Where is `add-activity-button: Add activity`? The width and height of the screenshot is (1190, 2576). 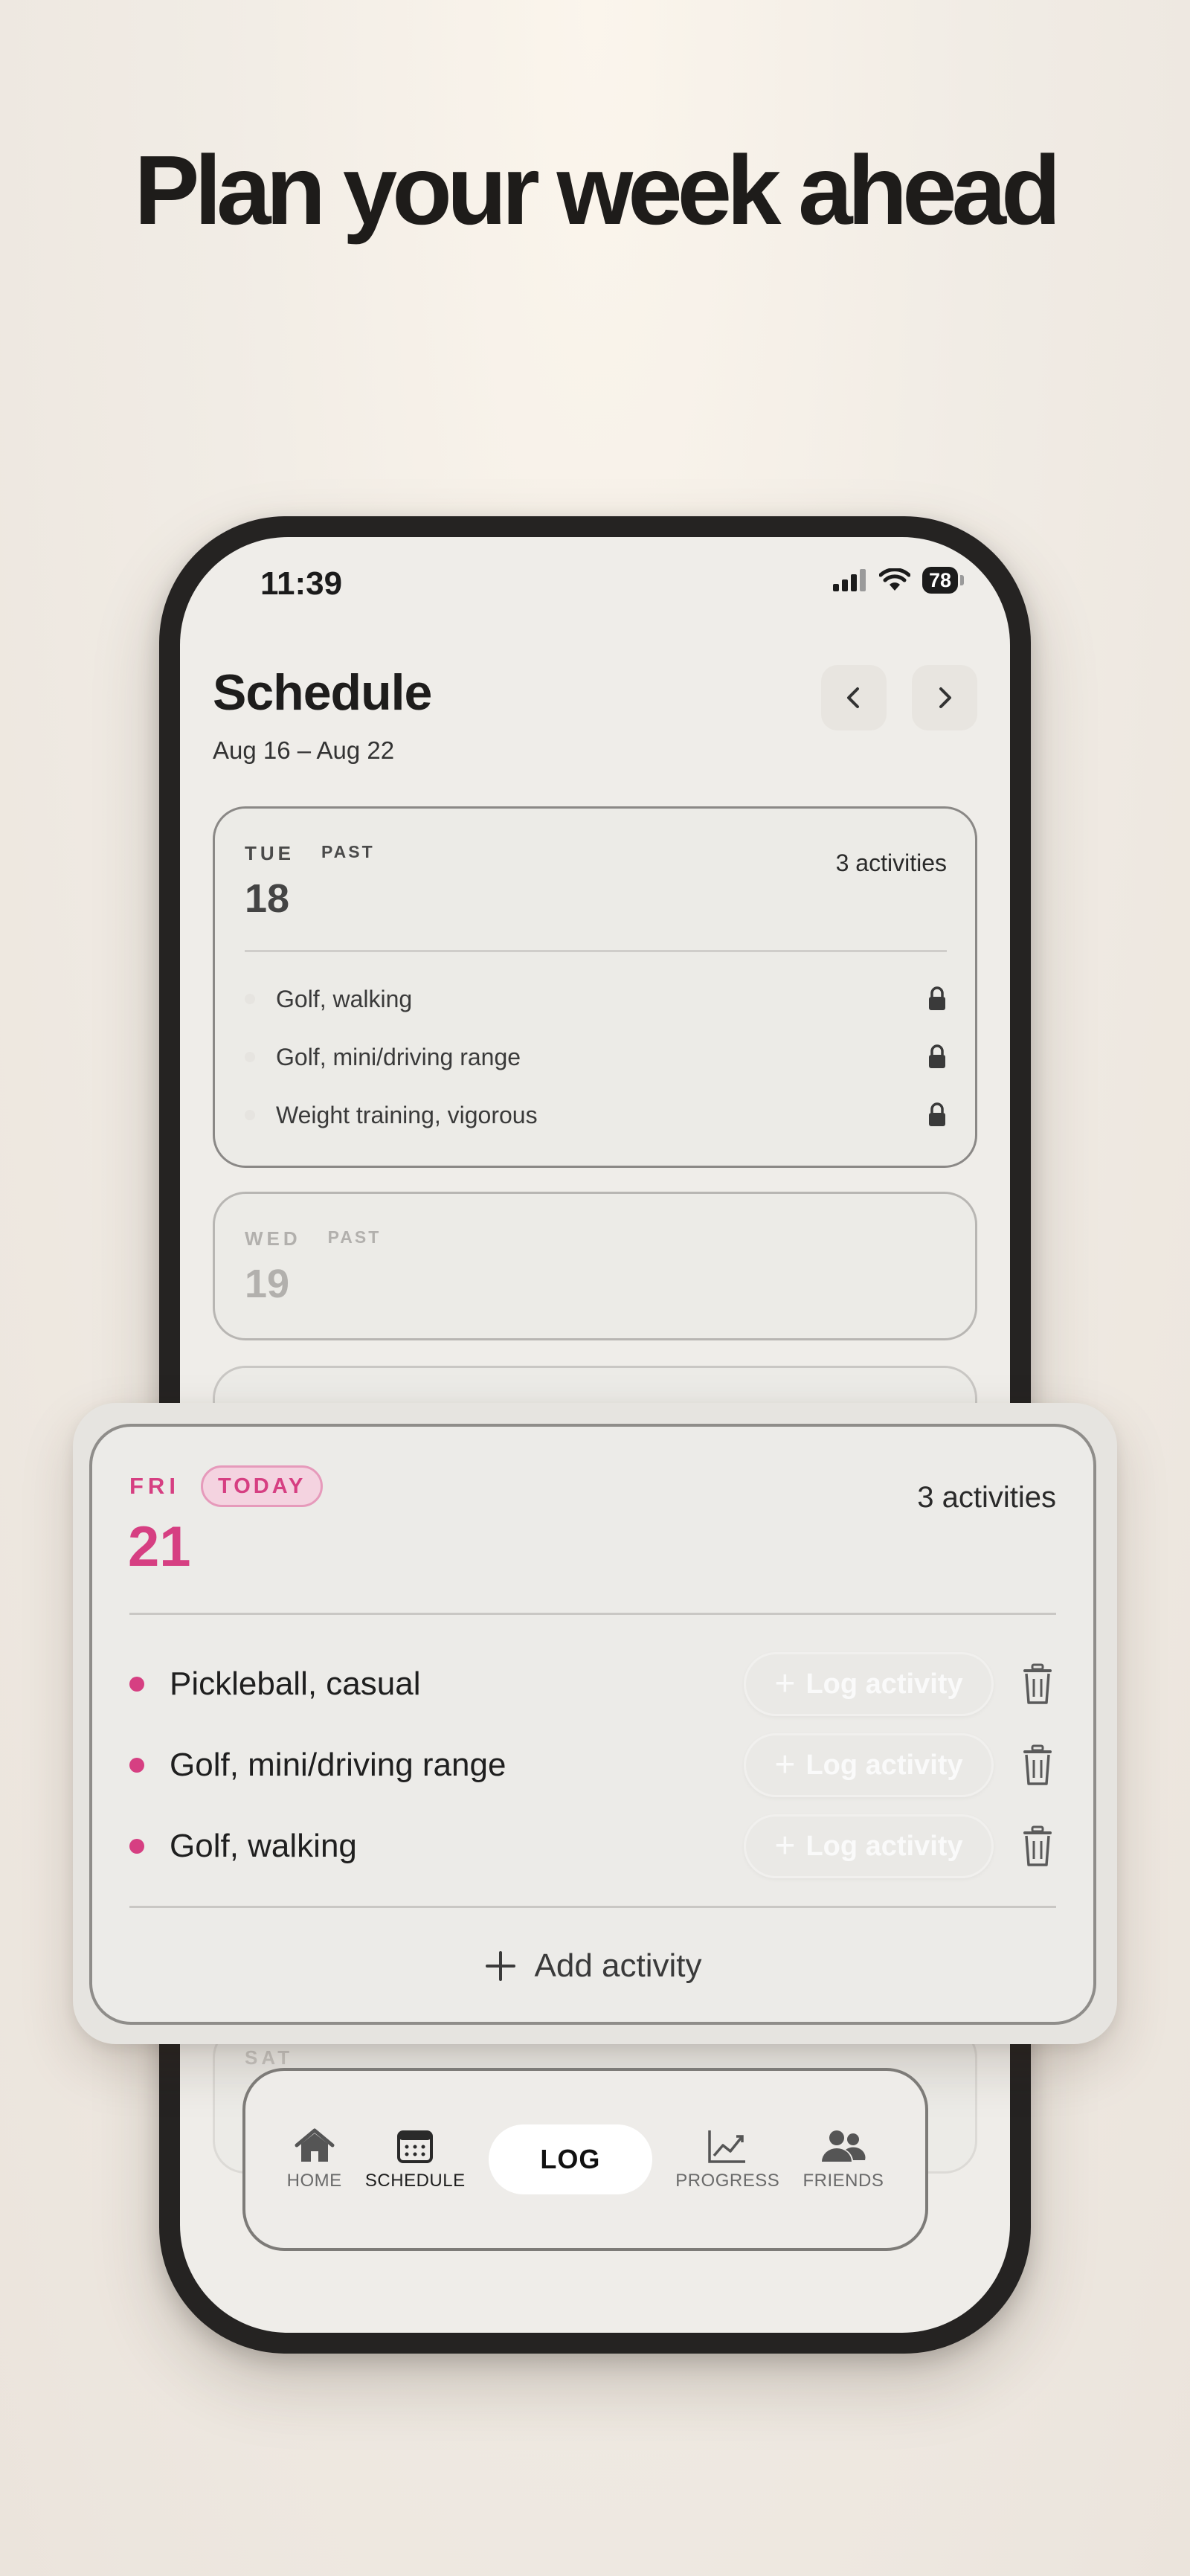 add-activity-button: Add activity is located at coordinates (593, 1966).